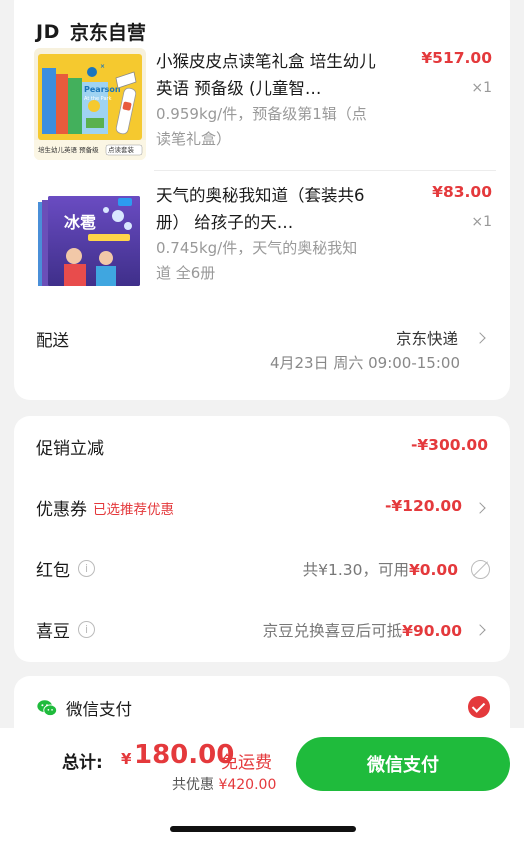 This screenshot has height=844, width=524. Describe the element at coordinates (126, 759) in the screenshot. I see `total-currency: ¥` at that location.